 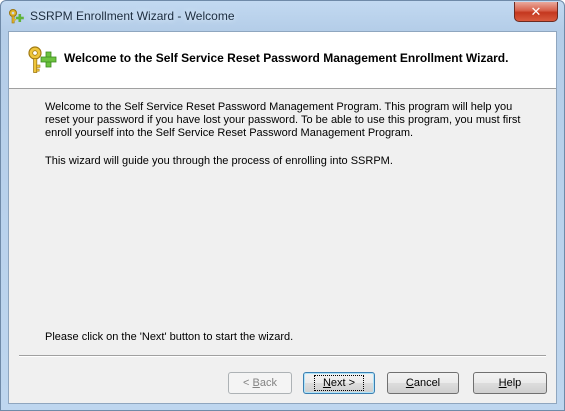 What do you see at coordinates (42, 59) in the screenshot?
I see `keys-plus-icon` at bounding box center [42, 59].